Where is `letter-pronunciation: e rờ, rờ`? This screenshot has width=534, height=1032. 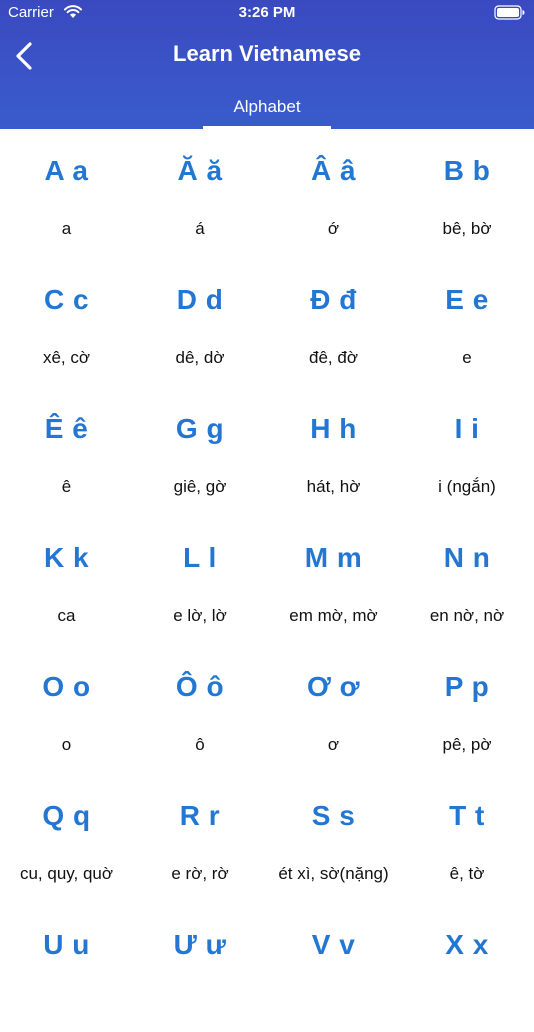
letter-pronunciation: e rờ, rờ is located at coordinates (200, 873).